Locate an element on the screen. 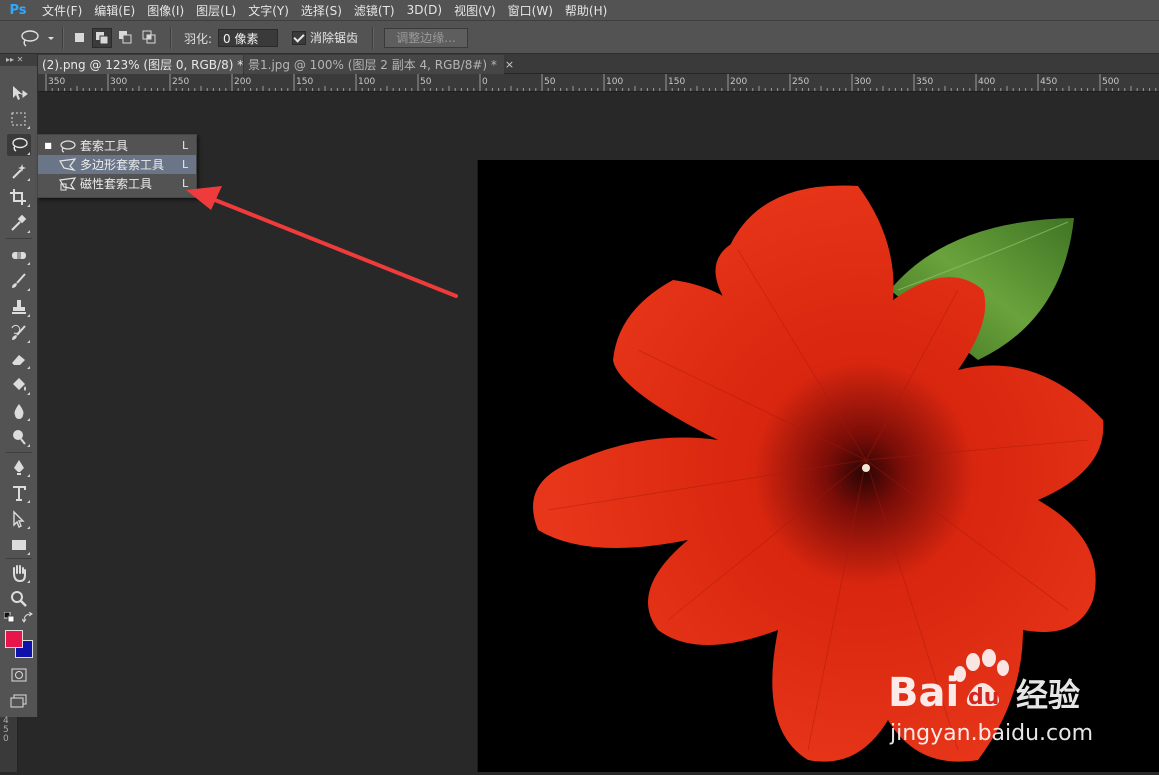 The width and height of the screenshot is (1159, 775). screen-mode-button is located at coordinates (19, 701).